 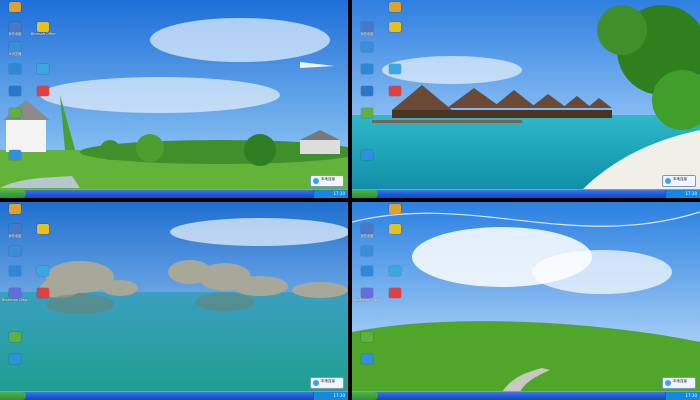 I want to click on desktop-icons-4: 我的电脑 Broadcom Diagnostics, so click(x=384, y=294).